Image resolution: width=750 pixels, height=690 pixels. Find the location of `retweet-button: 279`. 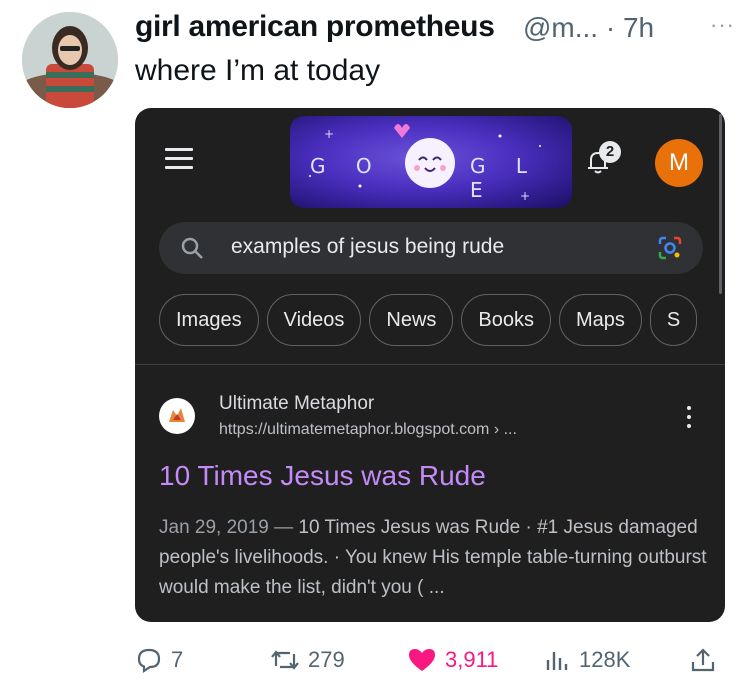

retweet-button: 279 is located at coordinates (307, 660).